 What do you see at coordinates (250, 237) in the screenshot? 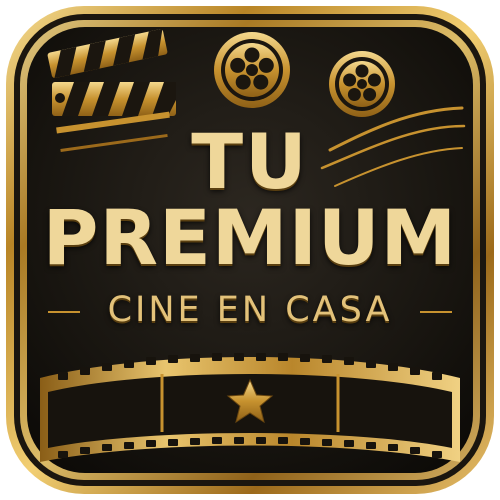
I see `title-line-2: PREMIUM` at bounding box center [250, 237].